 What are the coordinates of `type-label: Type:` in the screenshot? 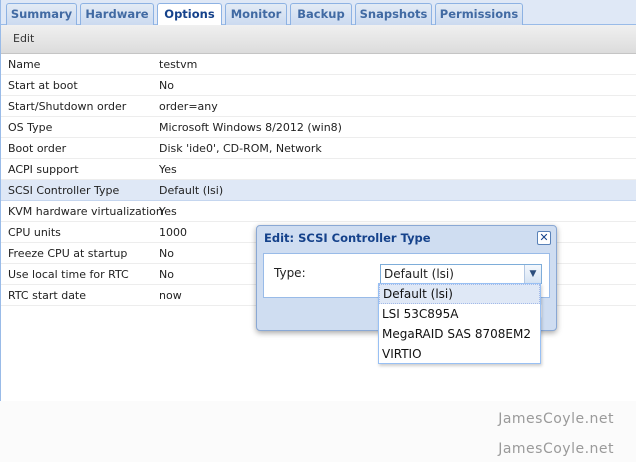 It's located at (290, 273).